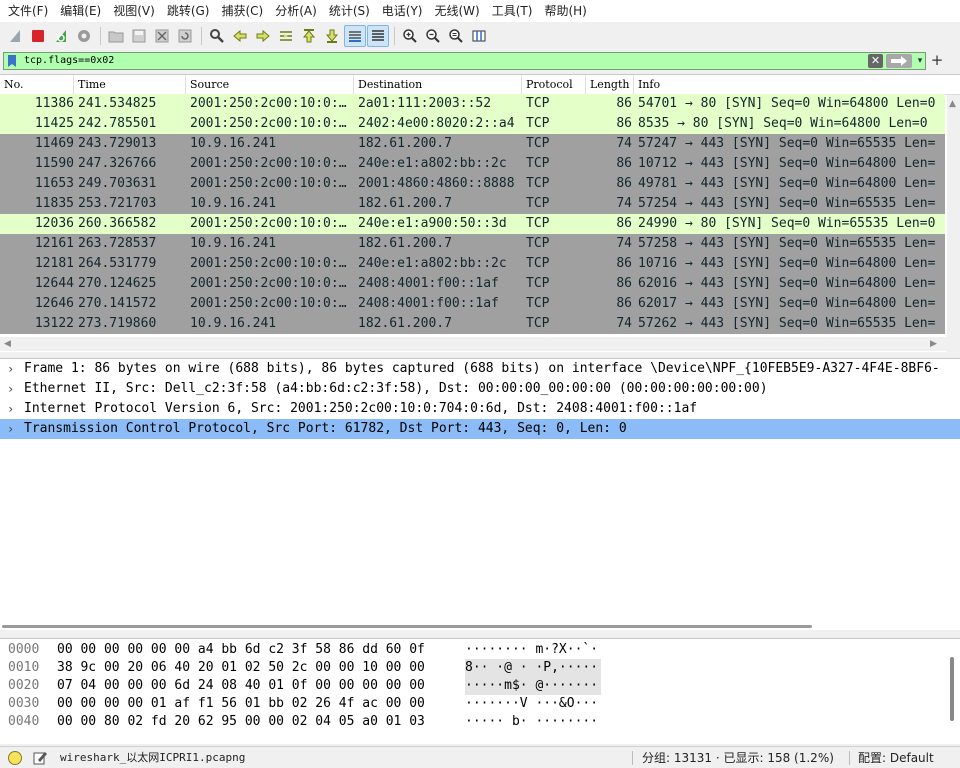  Describe the element at coordinates (270, 85) in the screenshot. I see `column-header-source: Source` at that location.